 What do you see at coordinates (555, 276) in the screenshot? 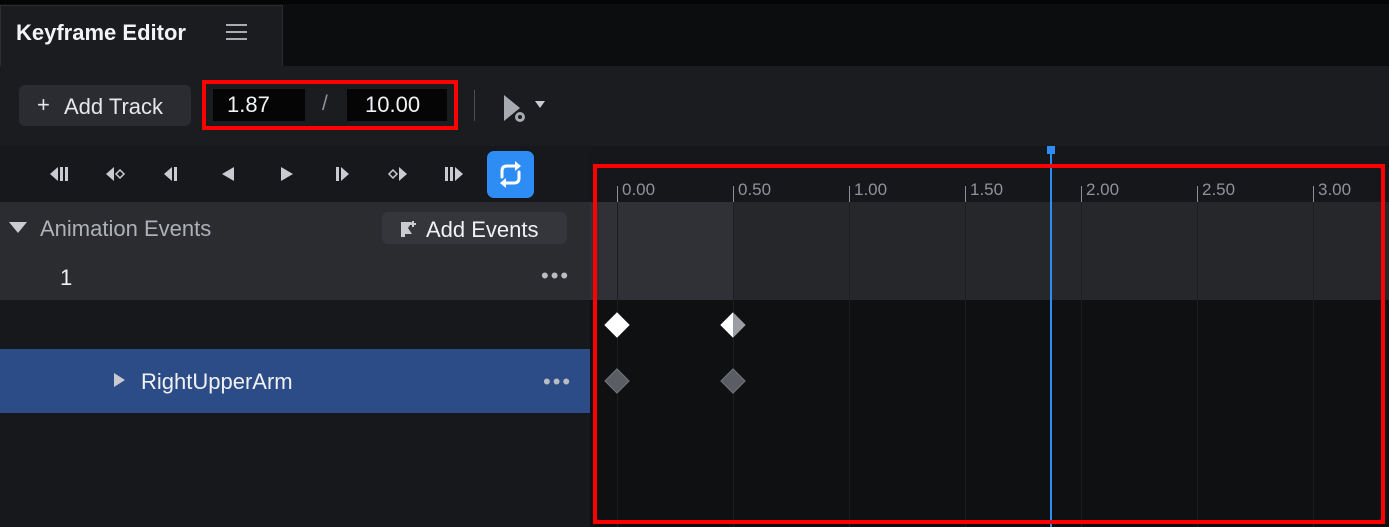
I see `event-more-options-icon: •••` at bounding box center [555, 276].